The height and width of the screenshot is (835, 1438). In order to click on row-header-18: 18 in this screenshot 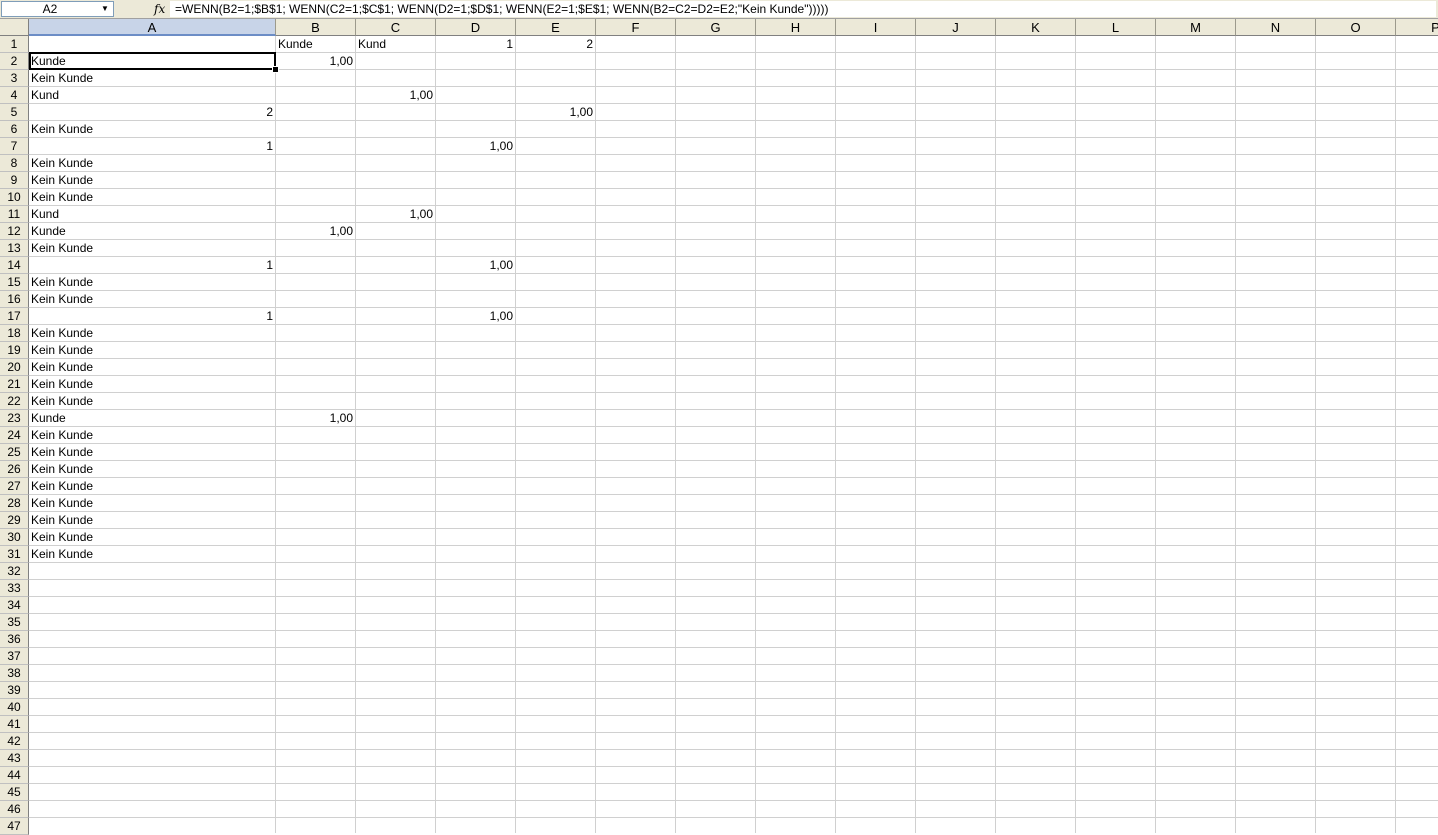, I will do `click(14, 333)`.